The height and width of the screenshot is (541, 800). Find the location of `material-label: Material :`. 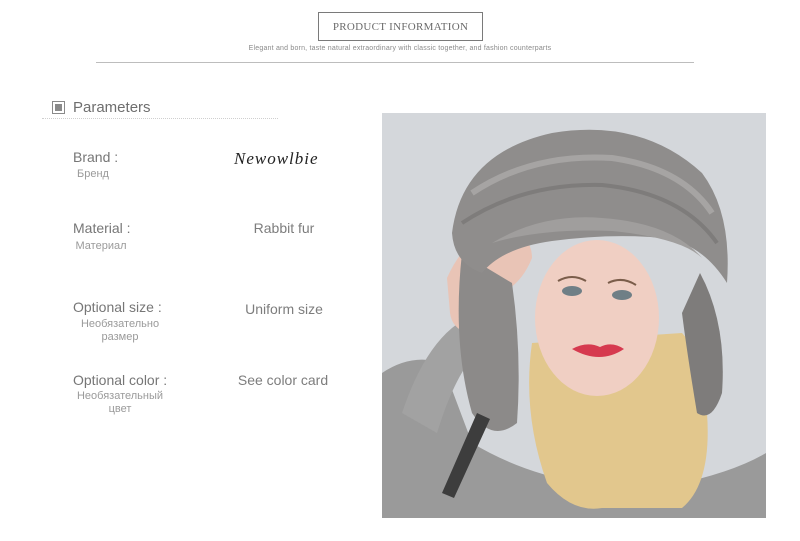

material-label: Material : is located at coordinates (102, 228).